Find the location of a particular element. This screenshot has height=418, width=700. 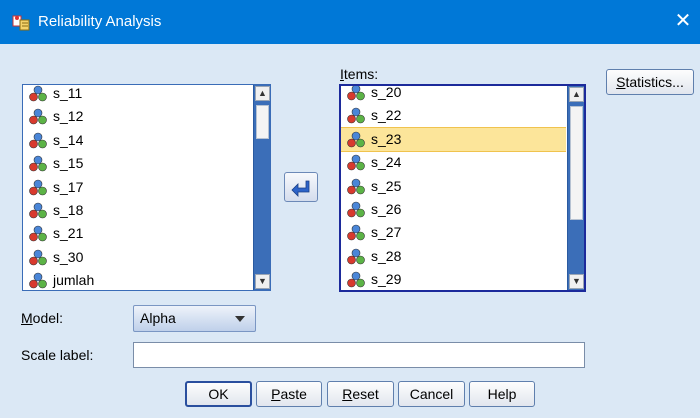

list-item: s_30 is located at coordinates (137, 257).